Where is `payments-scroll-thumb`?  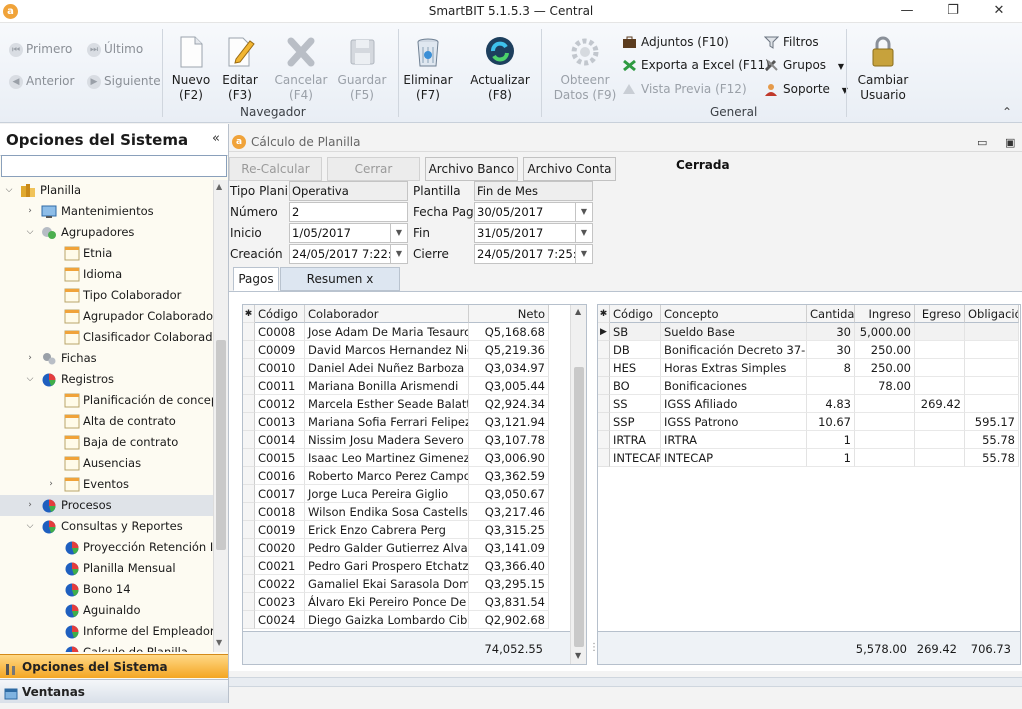
payments-scroll-thumb is located at coordinates (579, 507).